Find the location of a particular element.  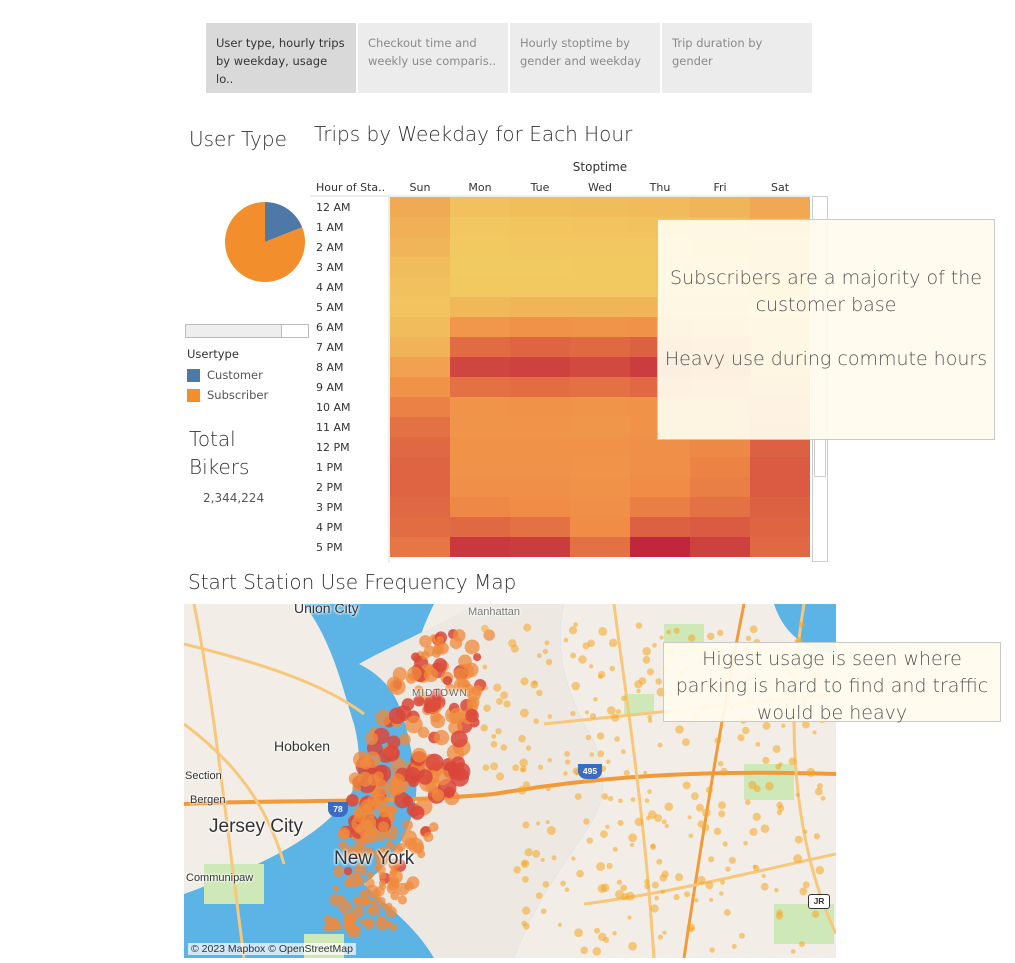

map-attribution: © 2023 Mapbox © OpenStreetMap is located at coordinates (272, 949).